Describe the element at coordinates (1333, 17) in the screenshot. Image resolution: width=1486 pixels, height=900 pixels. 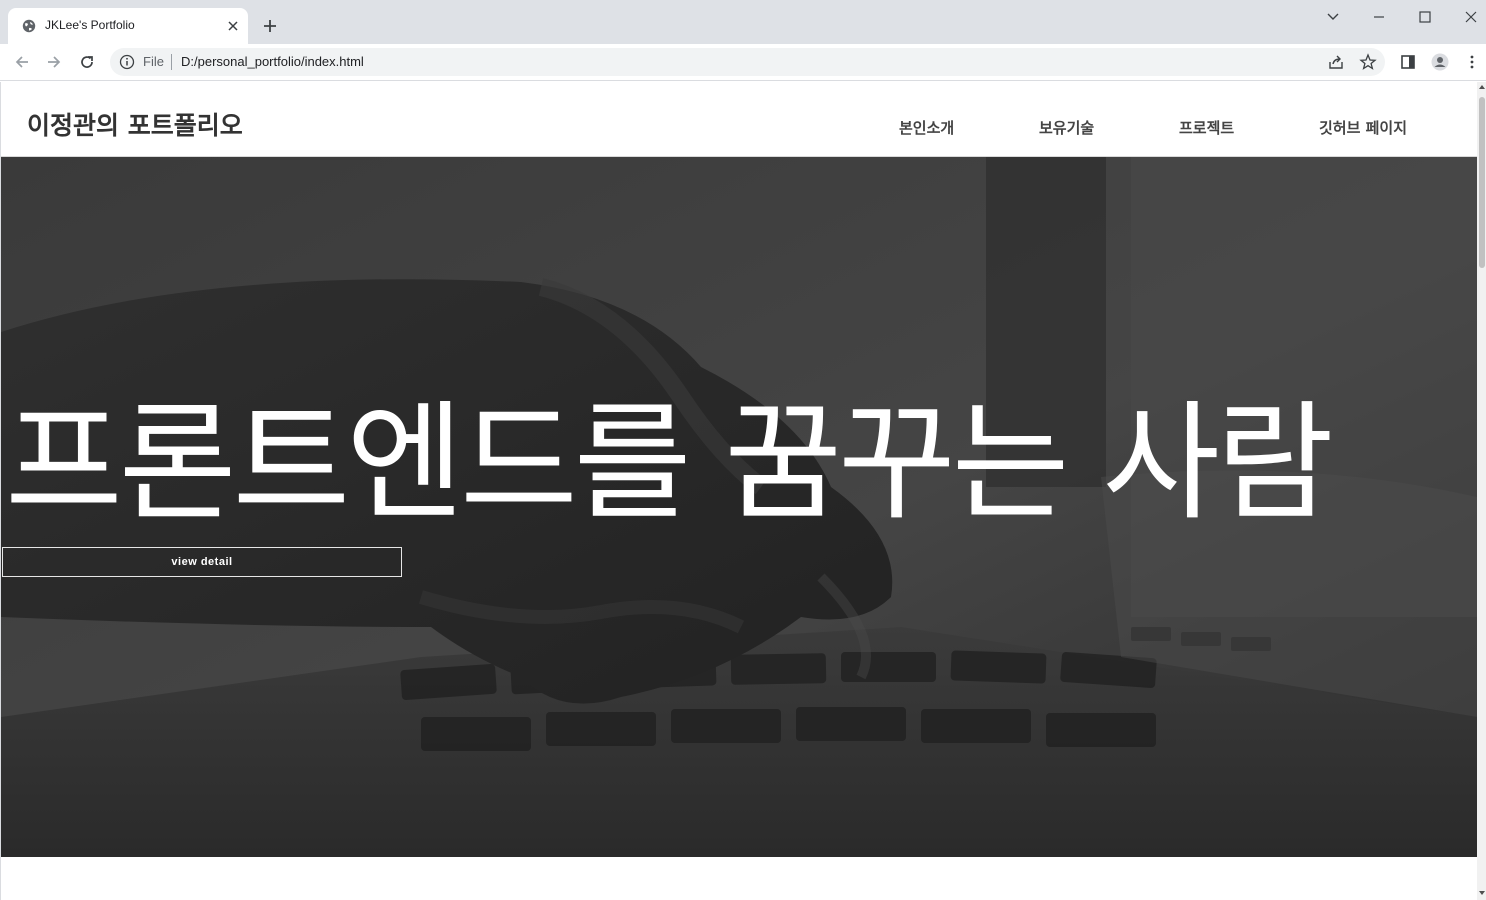
I see `tab-search-chevron-icon` at that location.